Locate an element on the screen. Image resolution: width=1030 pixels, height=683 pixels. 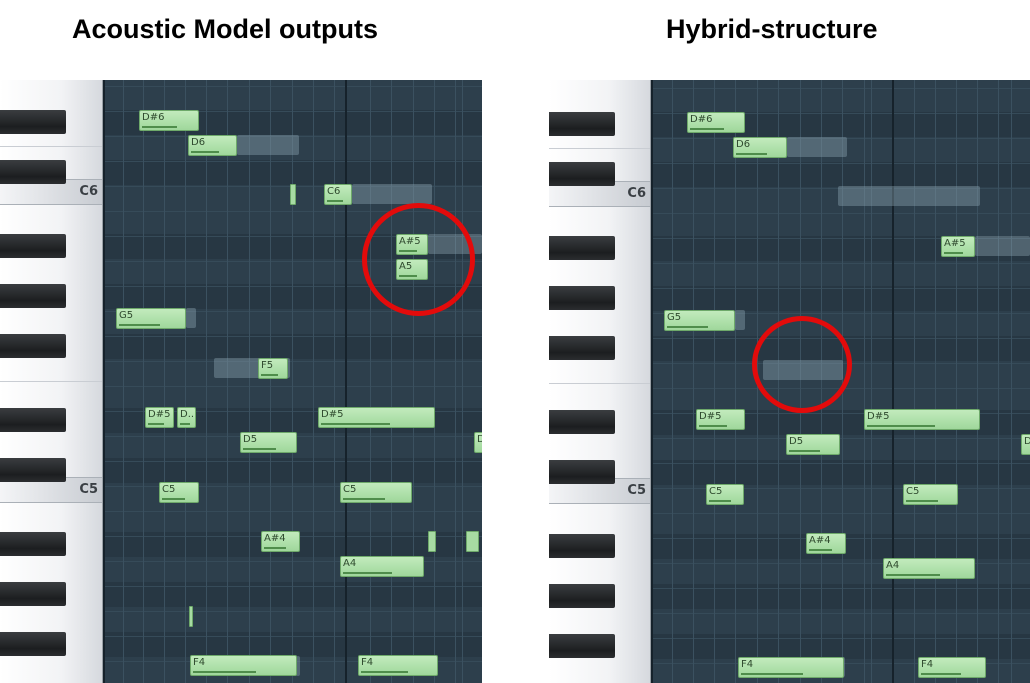
note-label: A4 is located at coordinates (350, 563).